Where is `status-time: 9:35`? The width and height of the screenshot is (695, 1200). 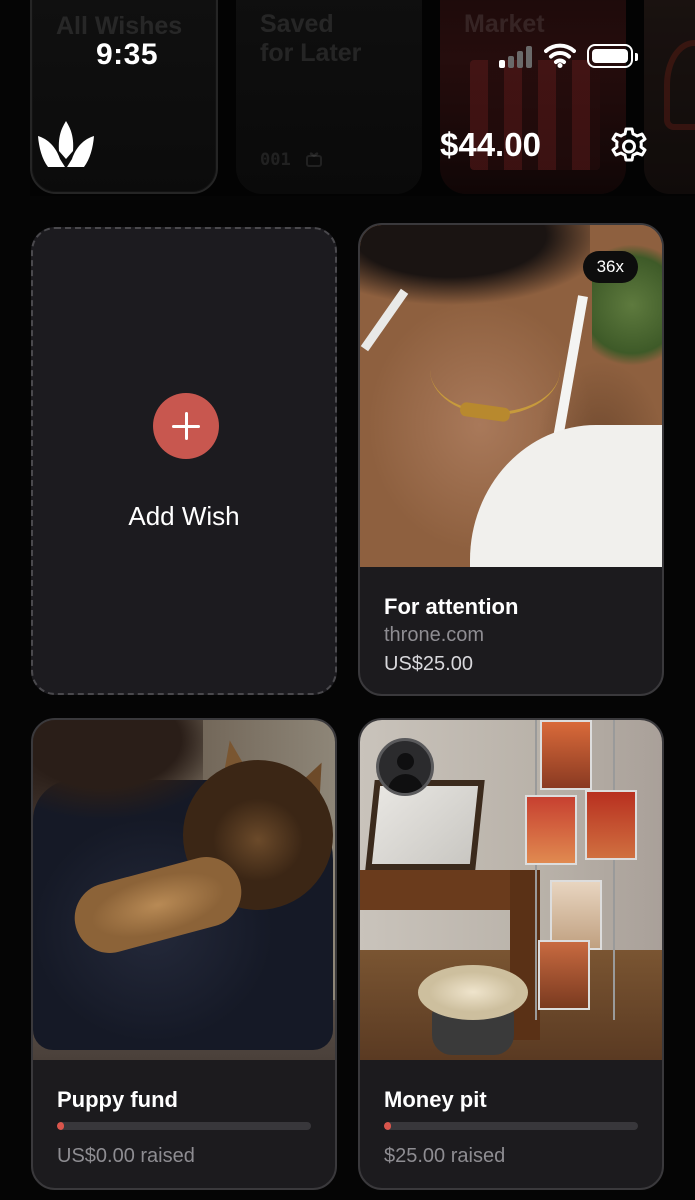
status-time: 9:35 is located at coordinates (127, 54).